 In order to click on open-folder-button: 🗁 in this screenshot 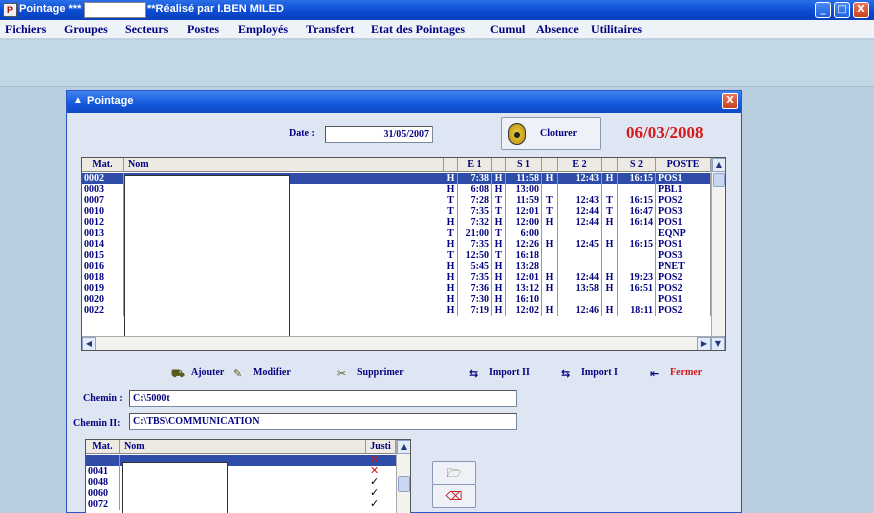, I will do `click(454, 473)`.